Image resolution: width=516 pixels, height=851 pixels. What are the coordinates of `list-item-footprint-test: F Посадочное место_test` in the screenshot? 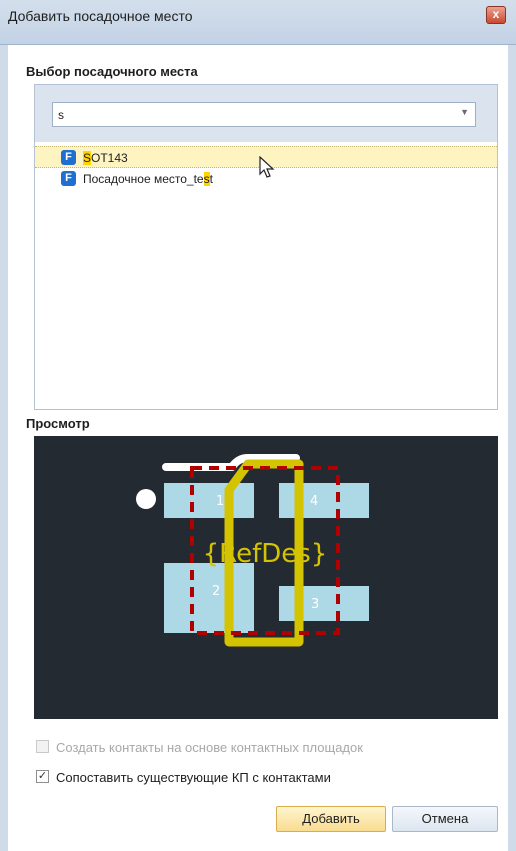 It's located at (266, 179).